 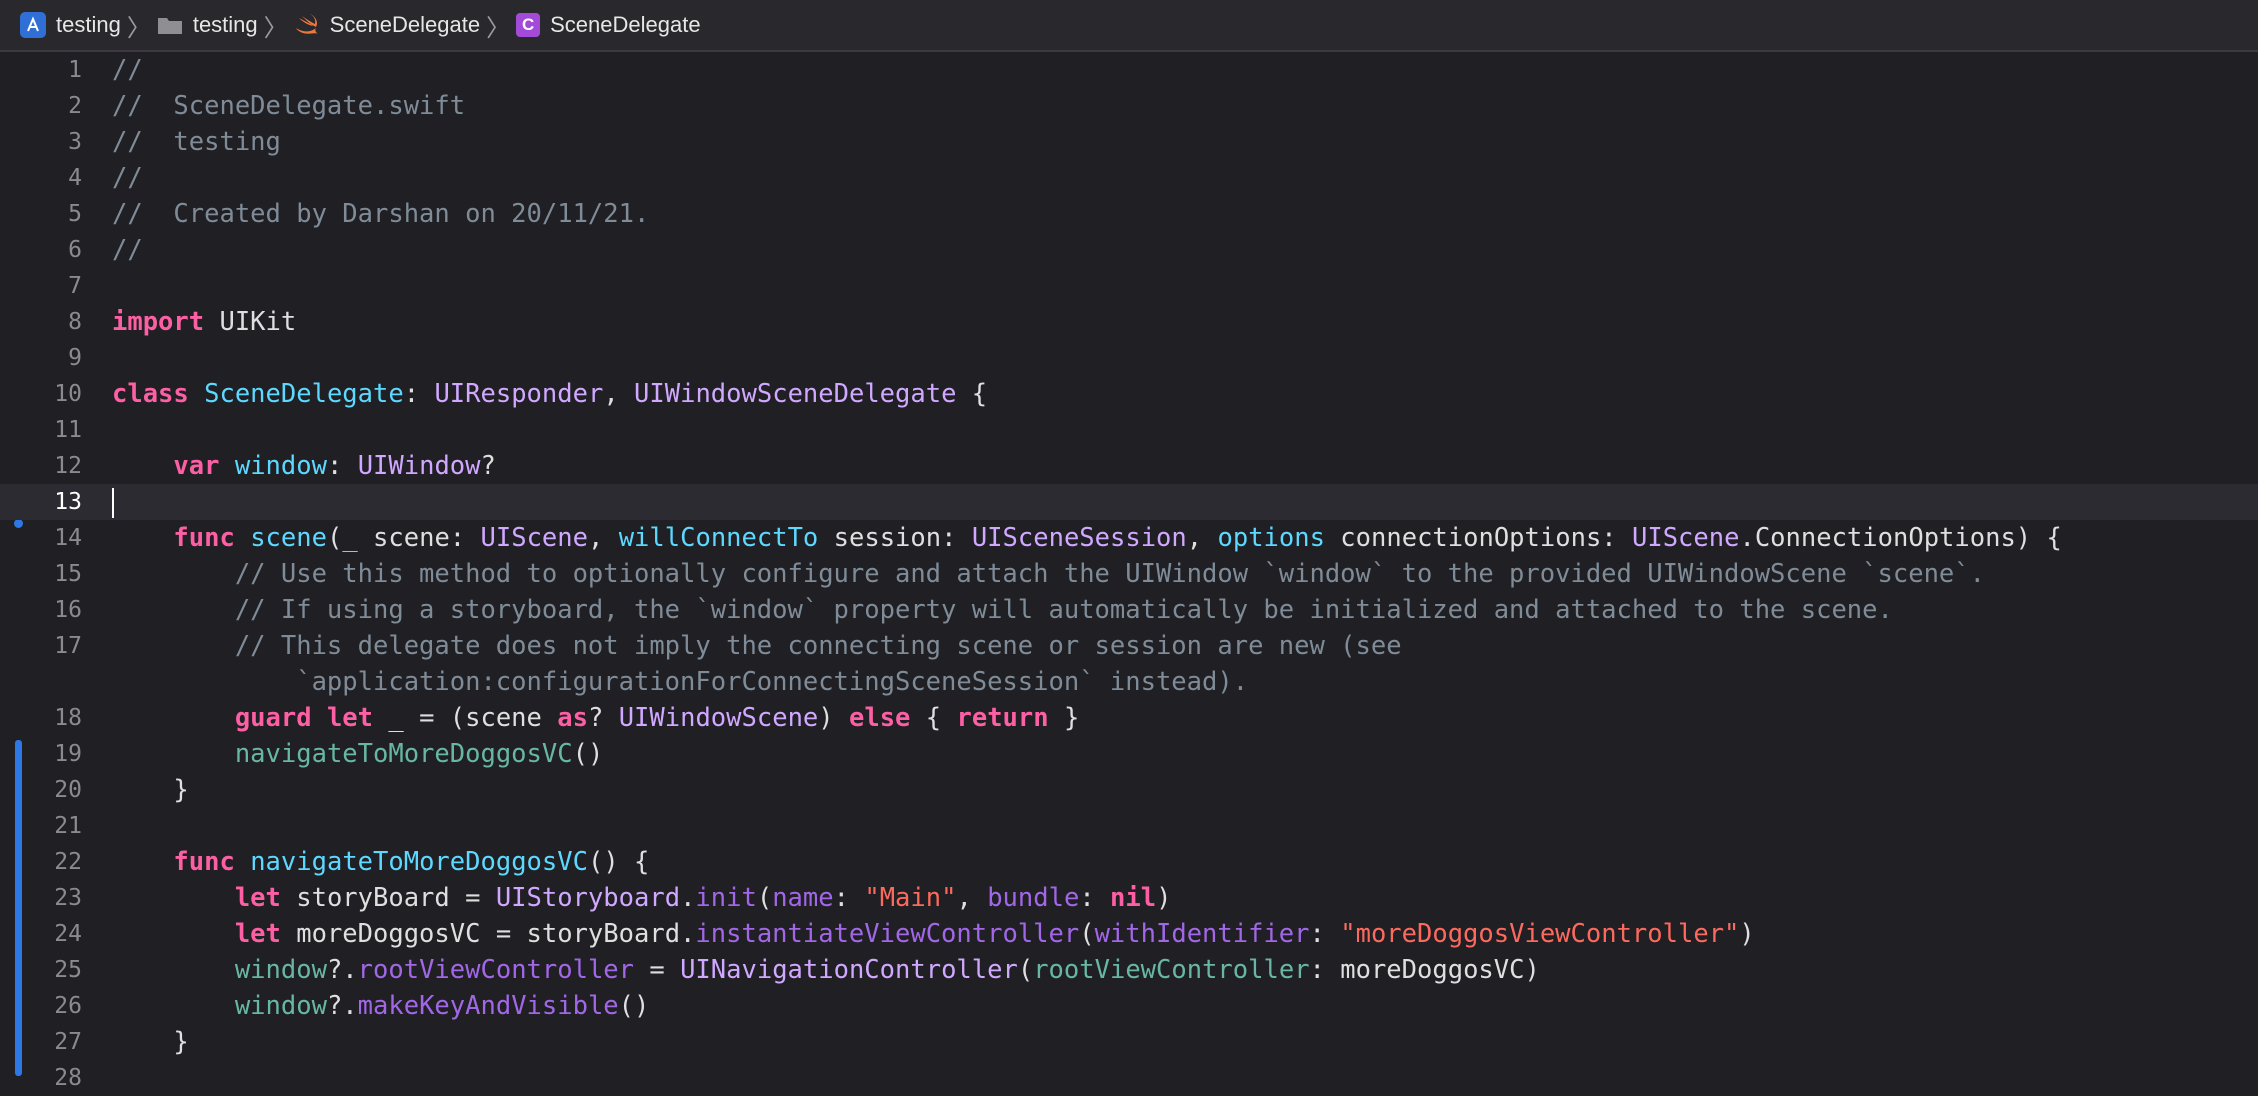 What do you see at coordinates (588, 754) in the screenshot?
I see `token: ()` at bounding box center [588, 754].